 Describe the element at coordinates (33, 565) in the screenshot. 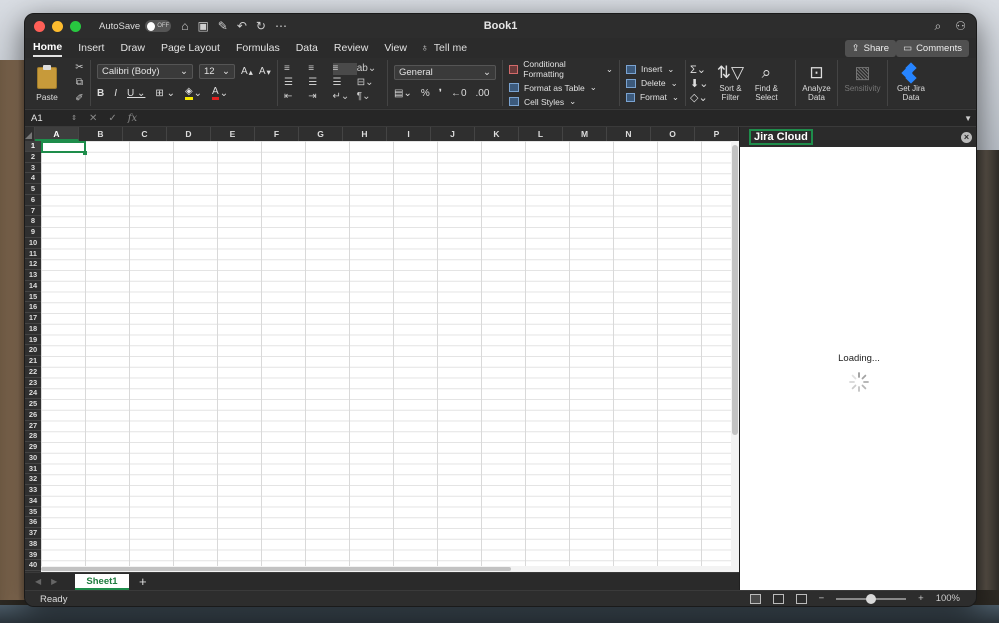

I see `row-header: 40` at that location.